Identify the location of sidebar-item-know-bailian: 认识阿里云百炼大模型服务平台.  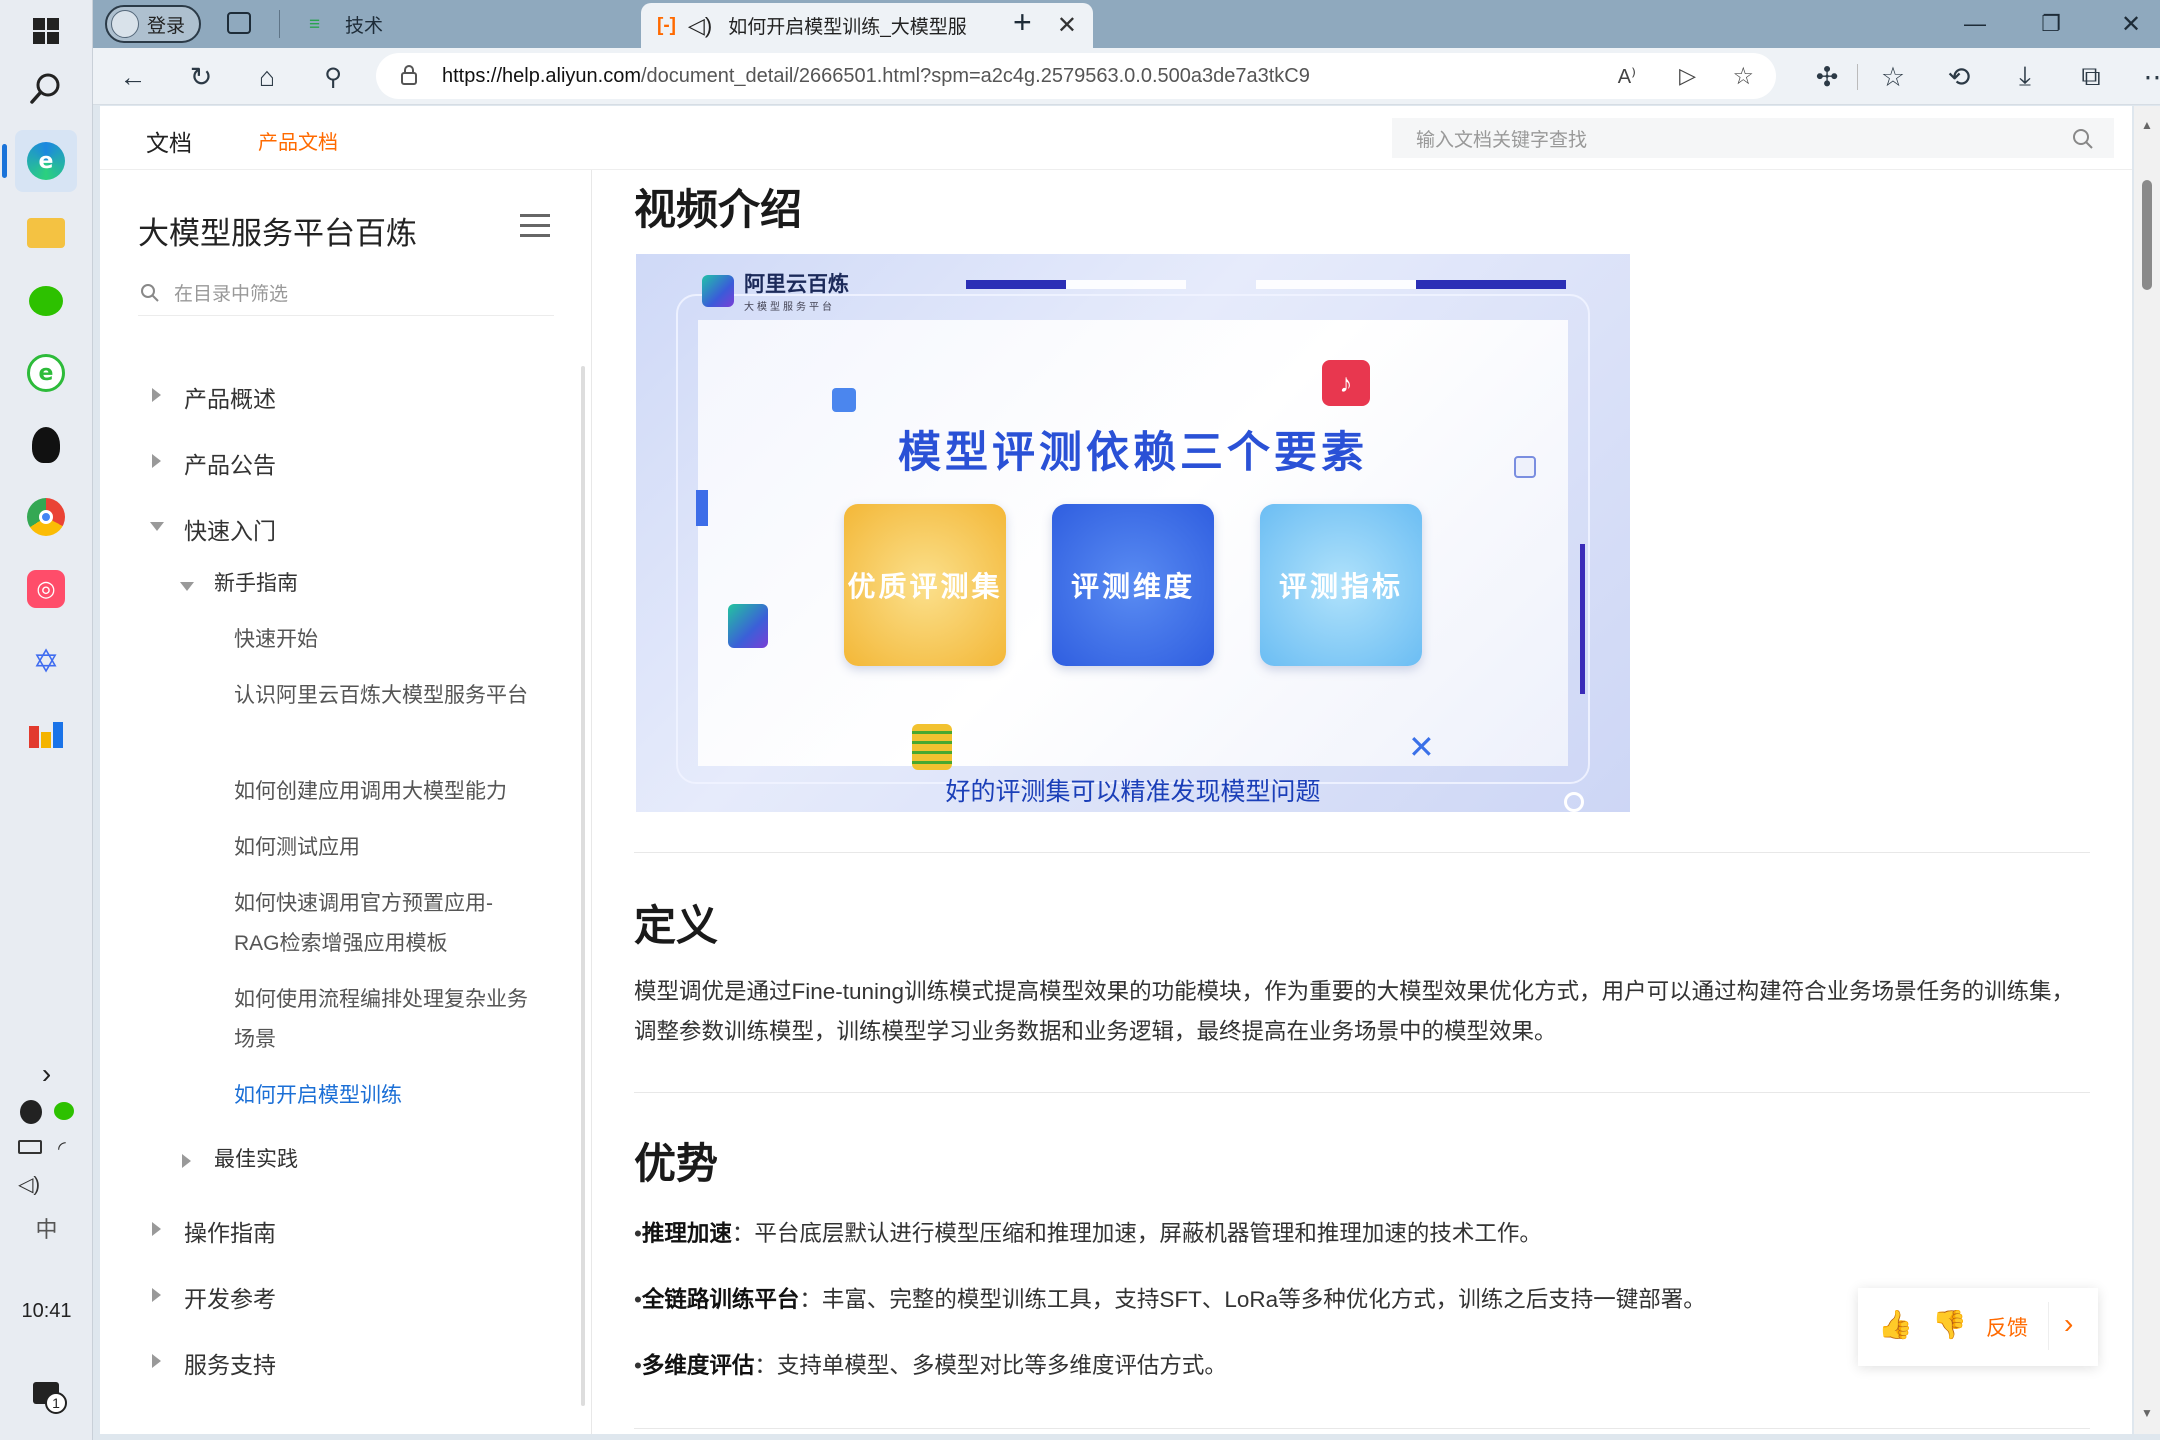
(384, 696).